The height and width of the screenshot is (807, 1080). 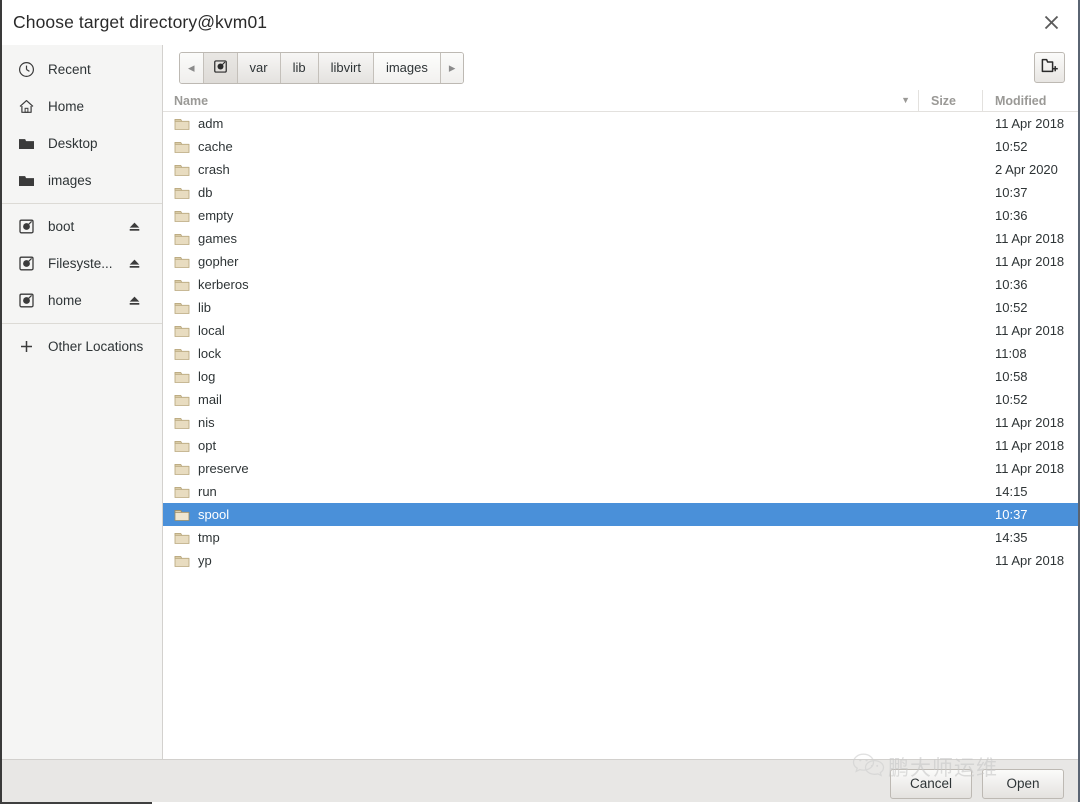 I want to click on file-name-cell: lib, so click(x=541, y=307).